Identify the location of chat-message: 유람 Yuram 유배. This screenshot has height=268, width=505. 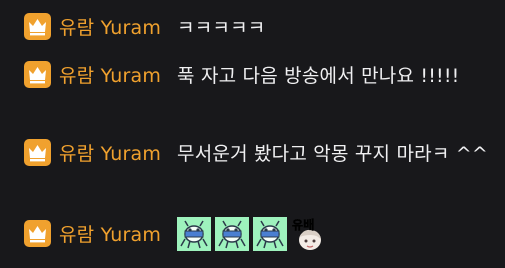
(255, 234).